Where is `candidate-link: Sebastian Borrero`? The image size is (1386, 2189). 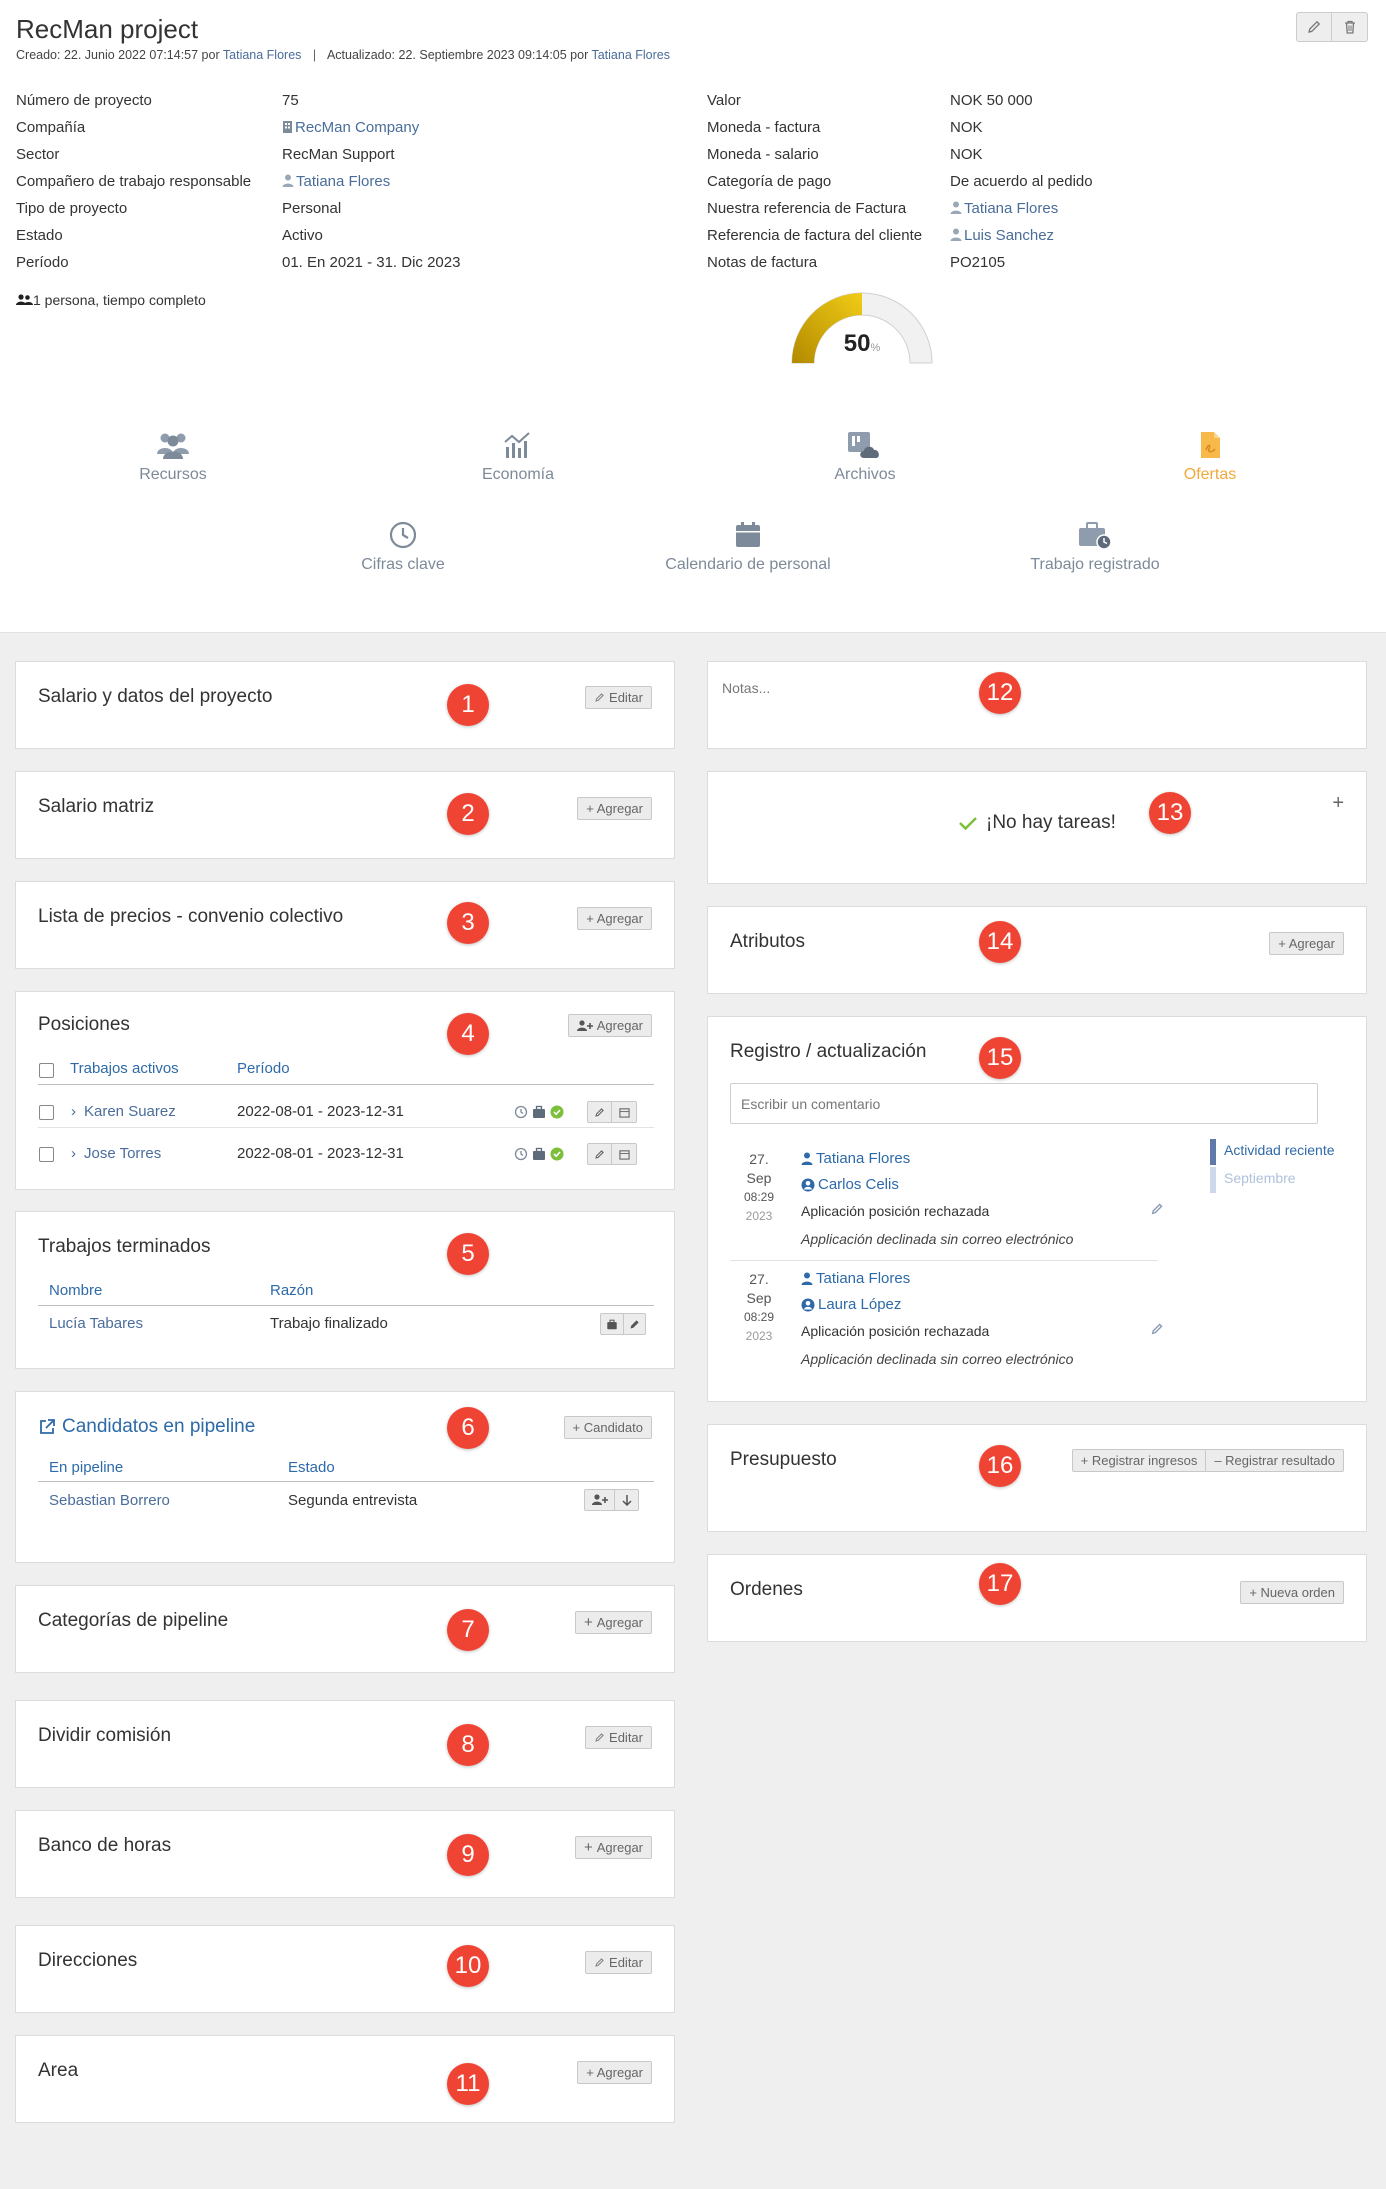
candidate-link: Sebastian Borrero is located at coordinates (109, 1500).